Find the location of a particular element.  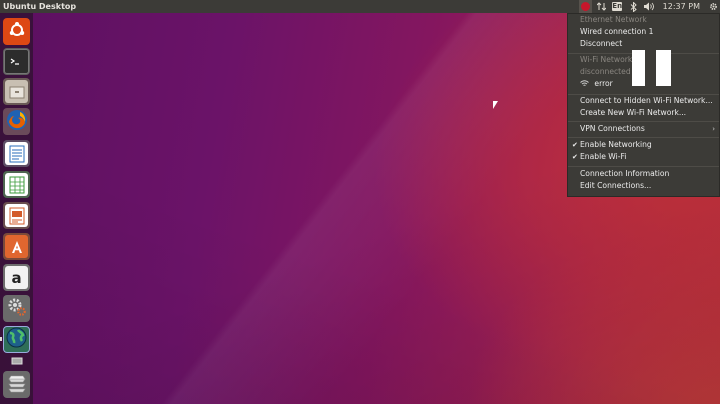

firefox-launcher is located at coordinates (16, 121).